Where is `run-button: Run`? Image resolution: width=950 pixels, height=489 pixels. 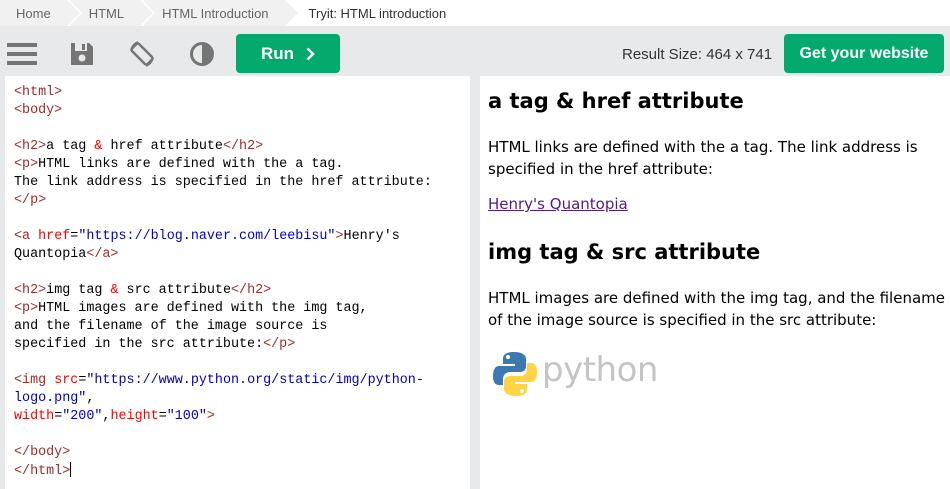
run-button: Run is located at coordinates (288, 53).